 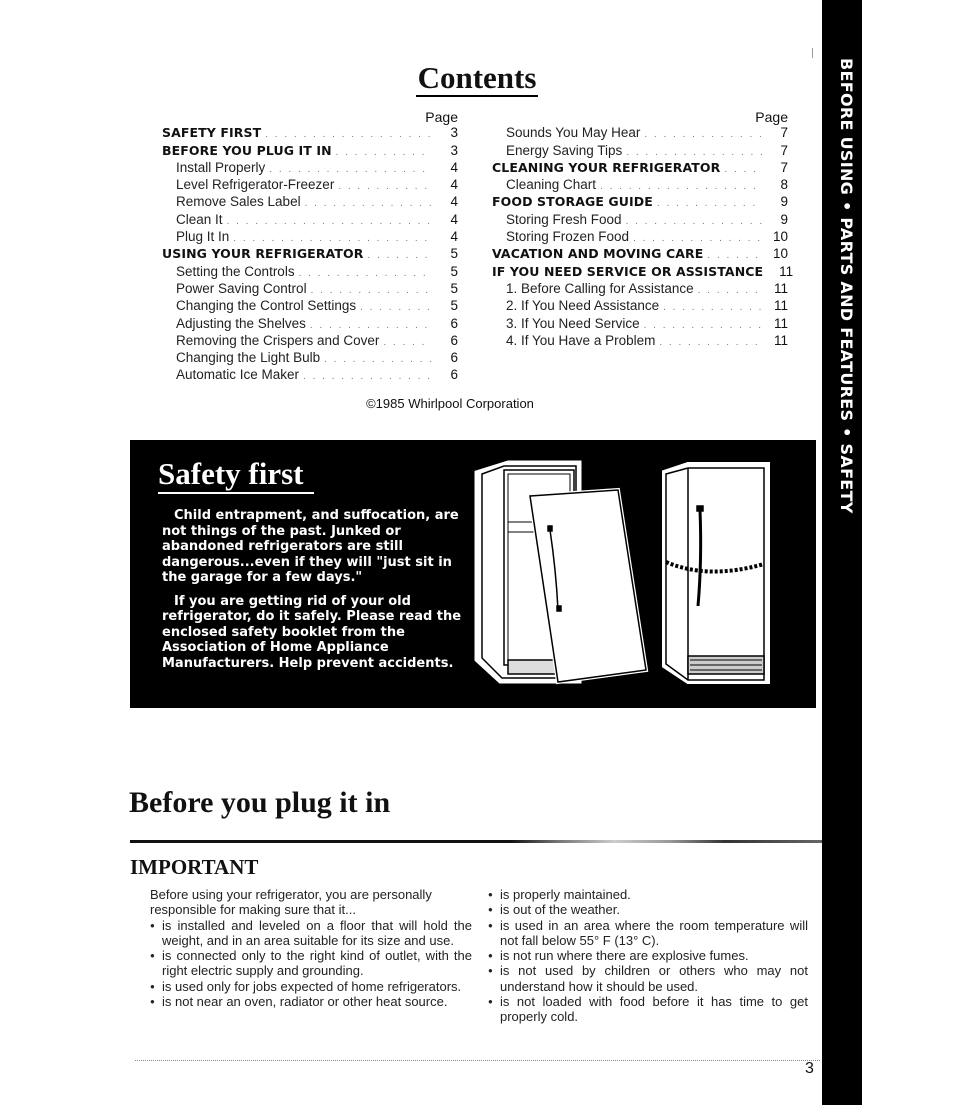 I want to click on toc-entry-label: BEFORE YOU PLUG IT IN, so click(x=247, y=150).